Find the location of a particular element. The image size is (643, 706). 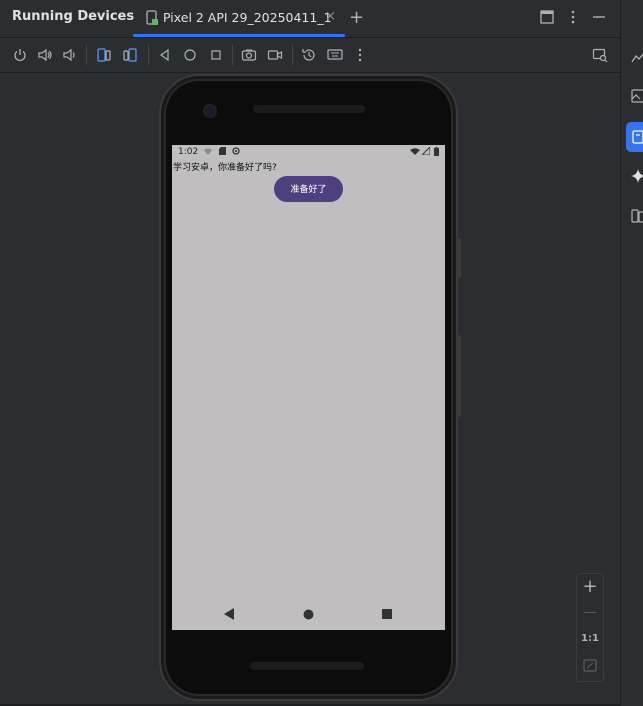

image-gallery-icon is located at coordinates (636, 96).